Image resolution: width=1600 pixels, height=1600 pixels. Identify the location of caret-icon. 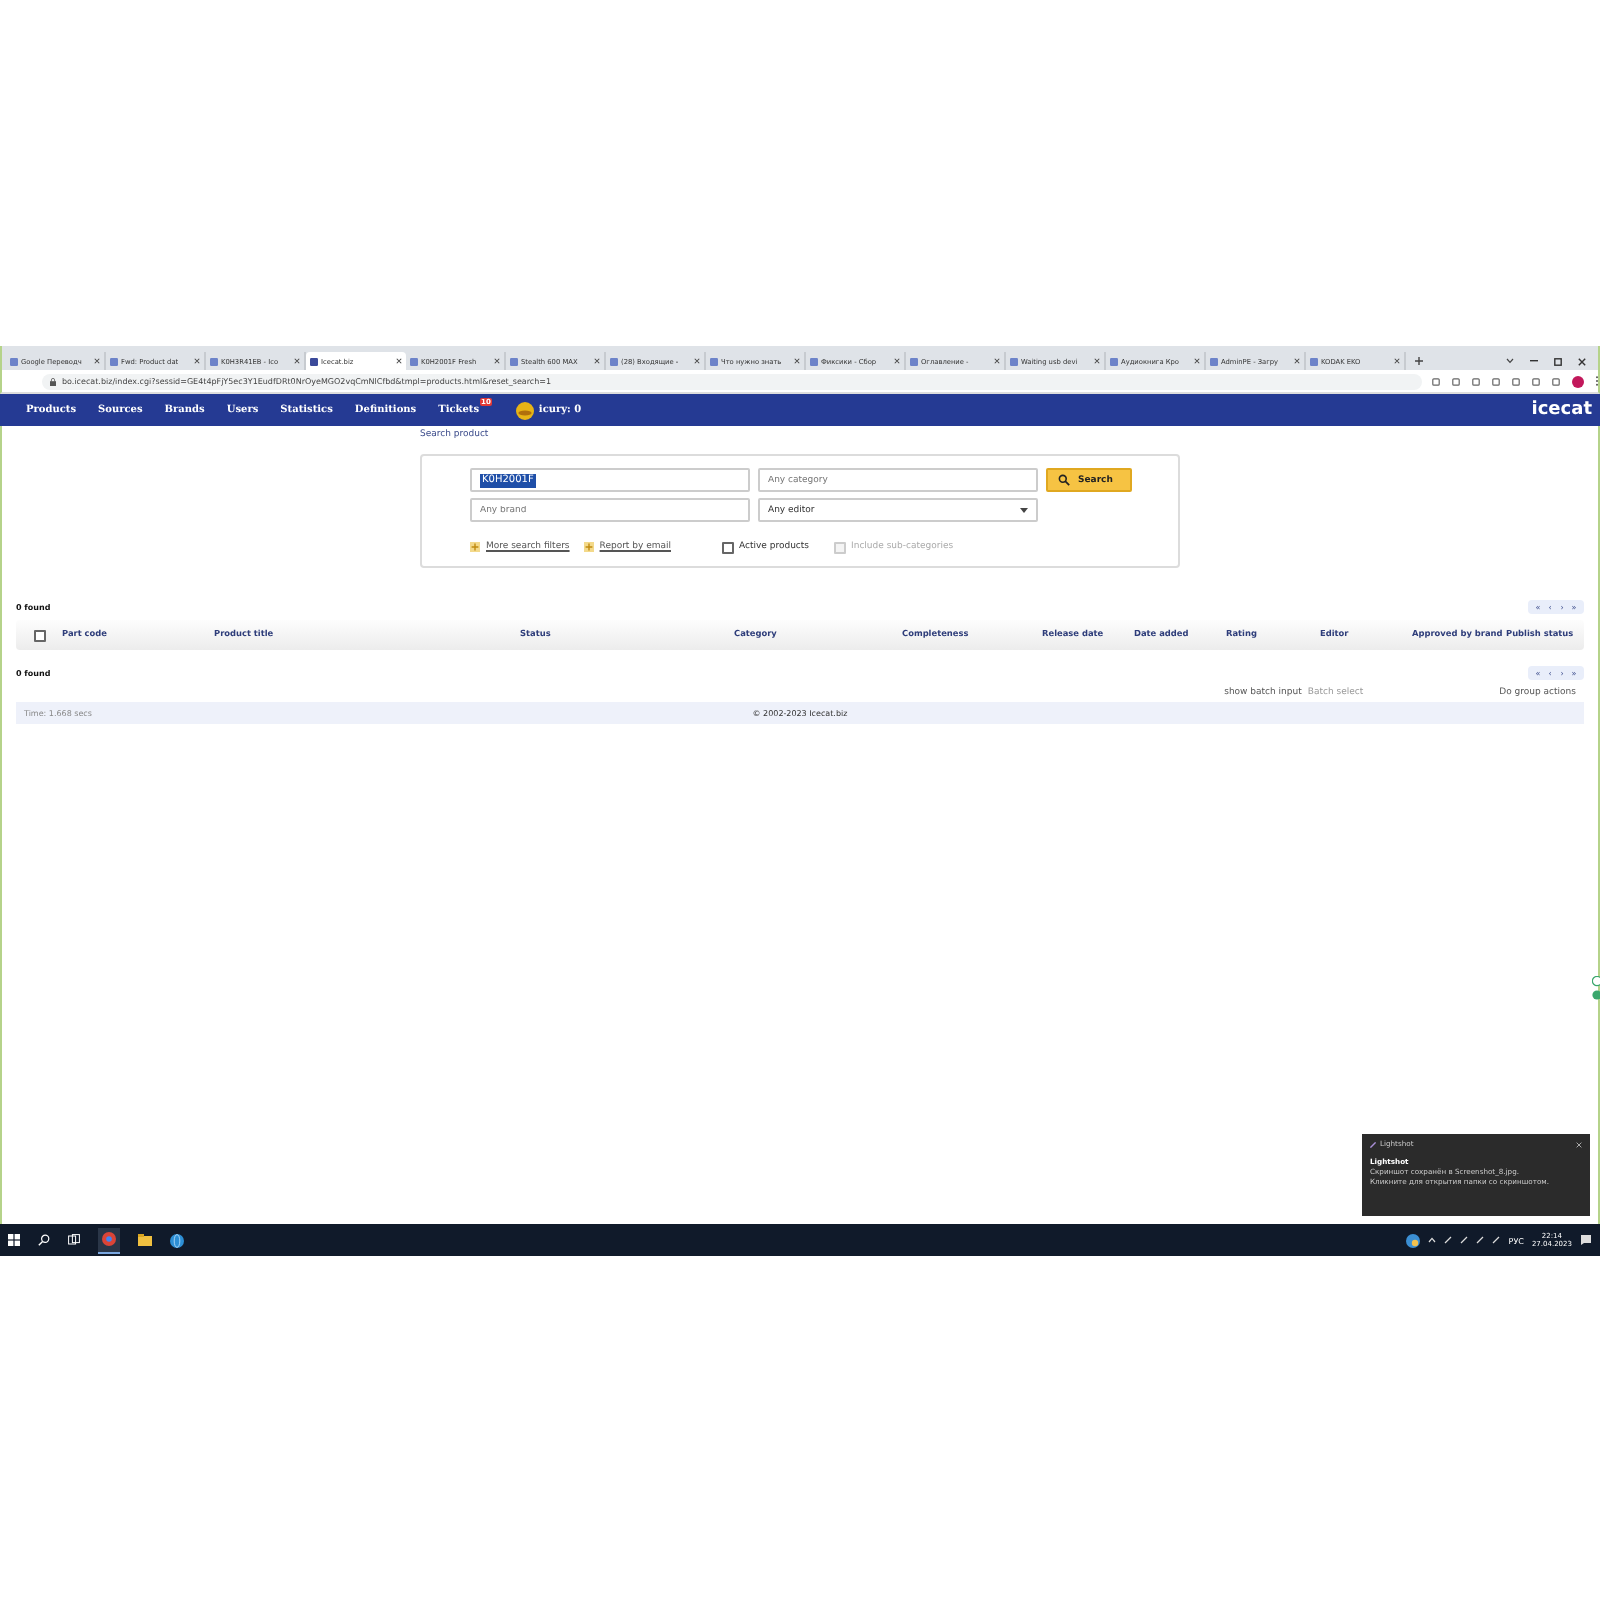
(1024, 510).